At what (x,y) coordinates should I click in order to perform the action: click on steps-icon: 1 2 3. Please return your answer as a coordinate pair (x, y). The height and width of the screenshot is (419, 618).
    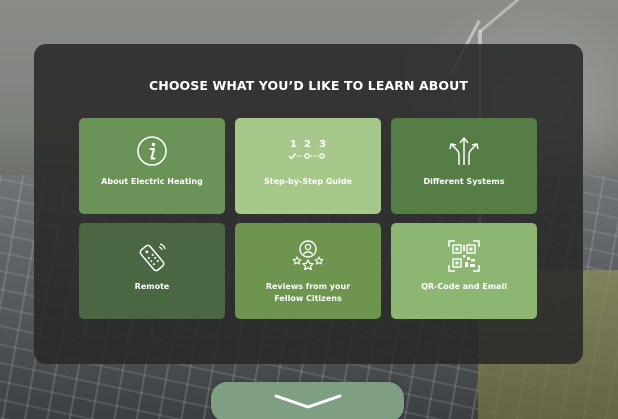
    Looking at the image, I should click on (308, 151).